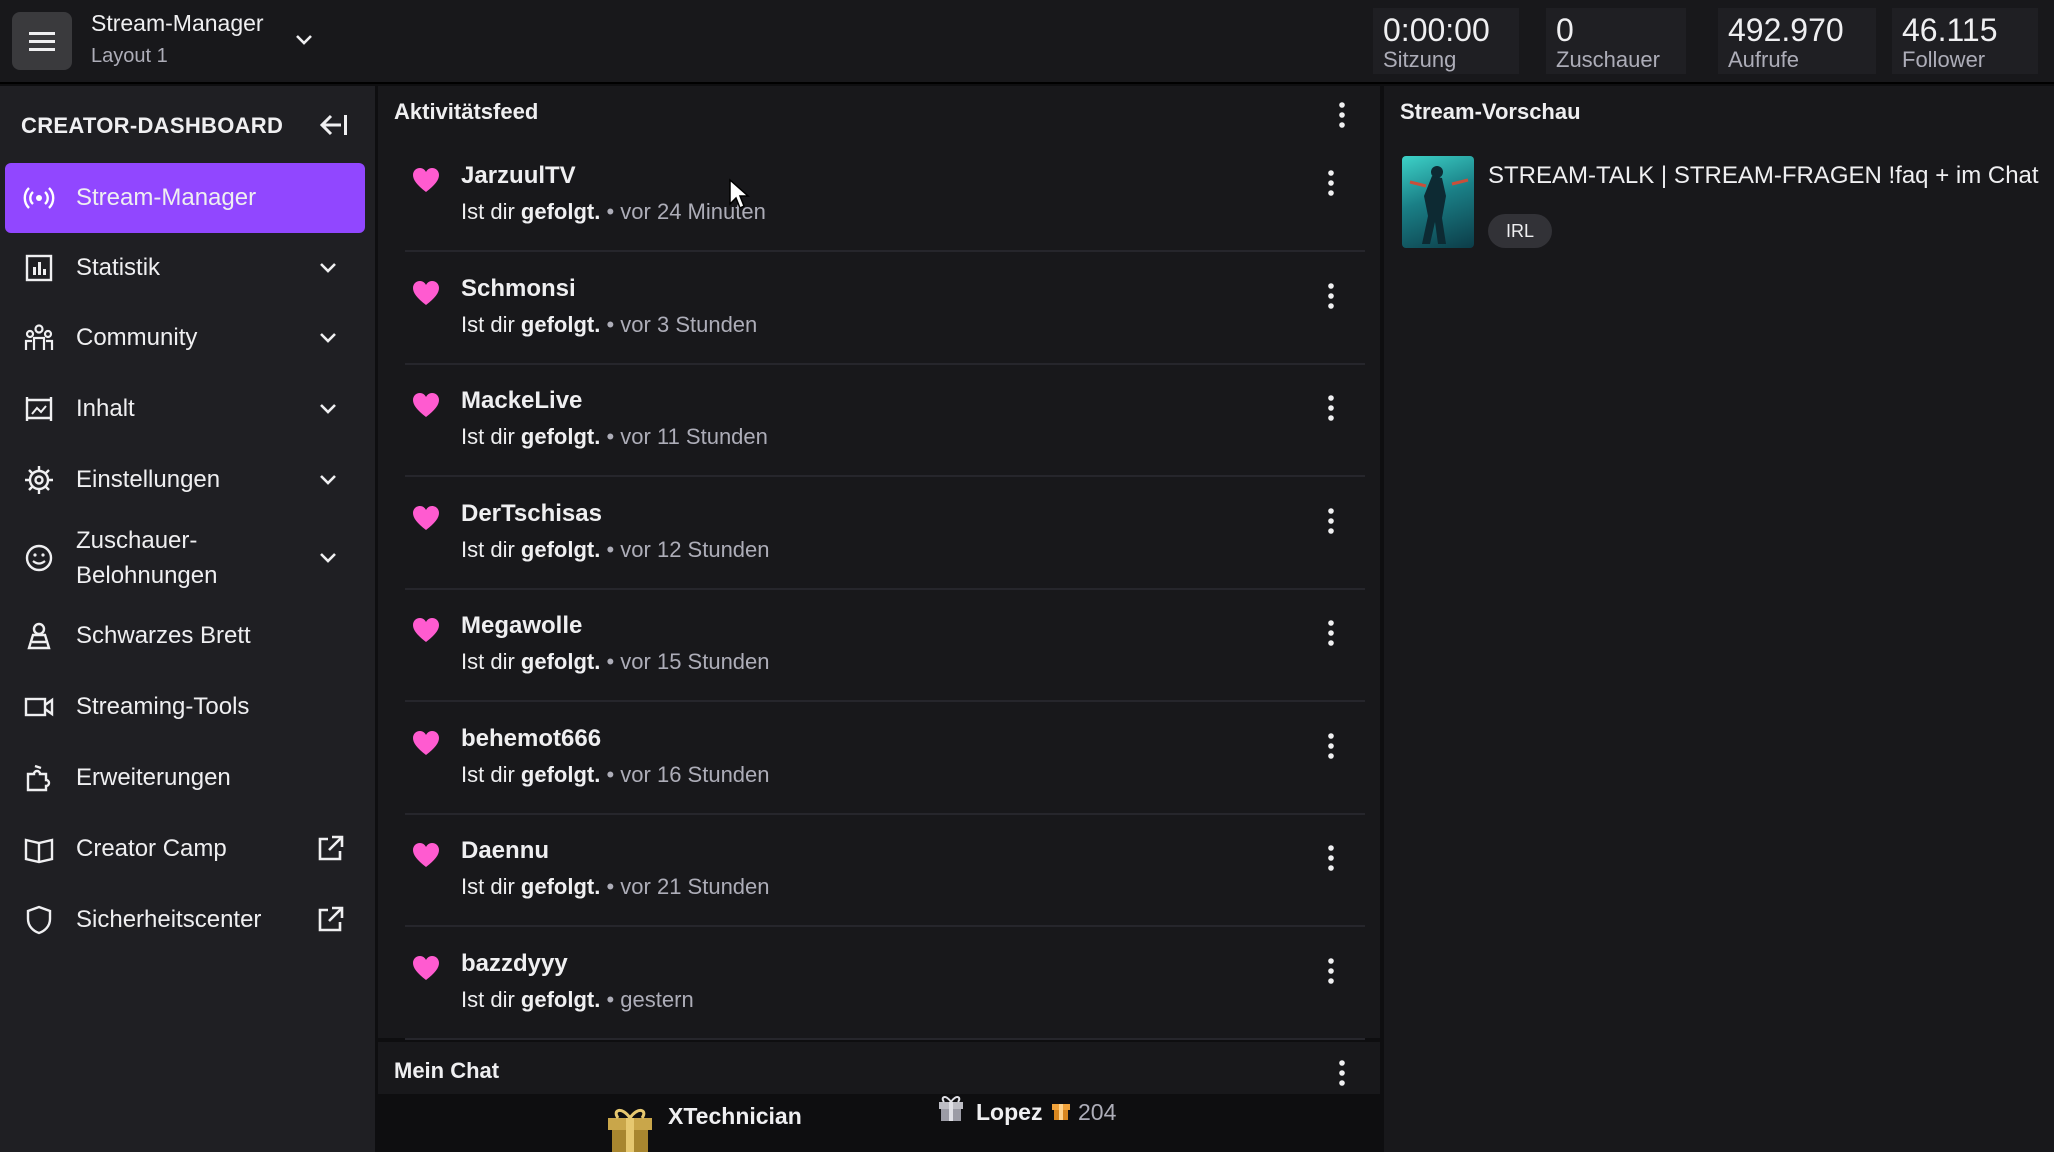 This screenshot has height=1152, width=2054. I want to click on rewards-icon, so click(39, 558).